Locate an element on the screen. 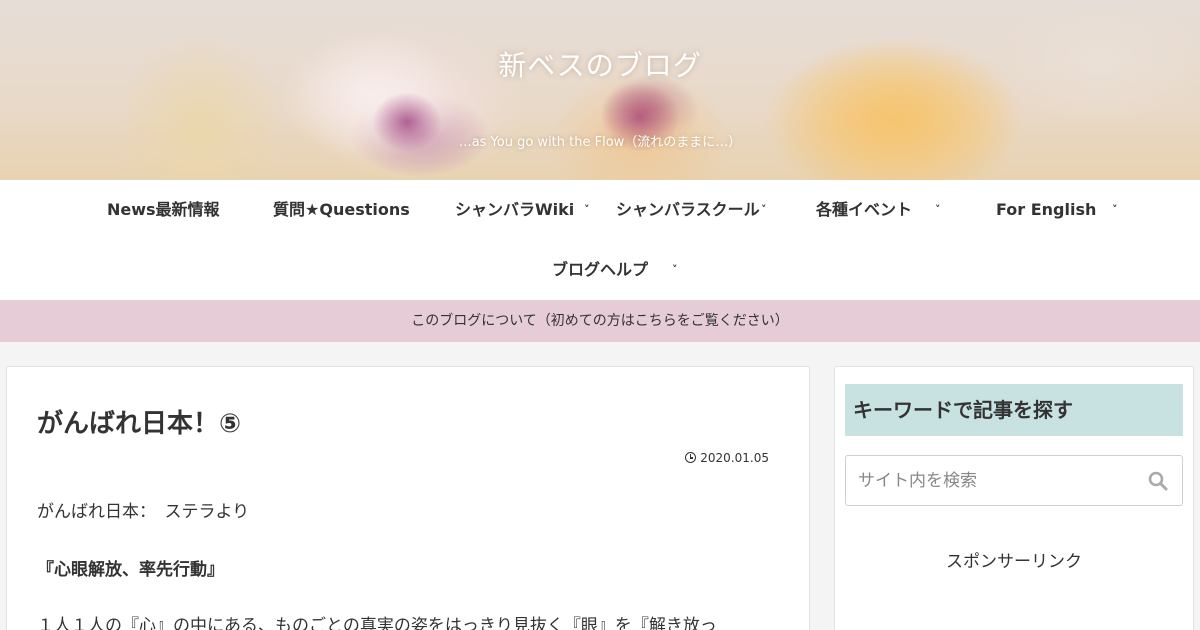  article-paragraph-bold: 『心眼解放、率先行動』 is located at coordinates (130, 570).